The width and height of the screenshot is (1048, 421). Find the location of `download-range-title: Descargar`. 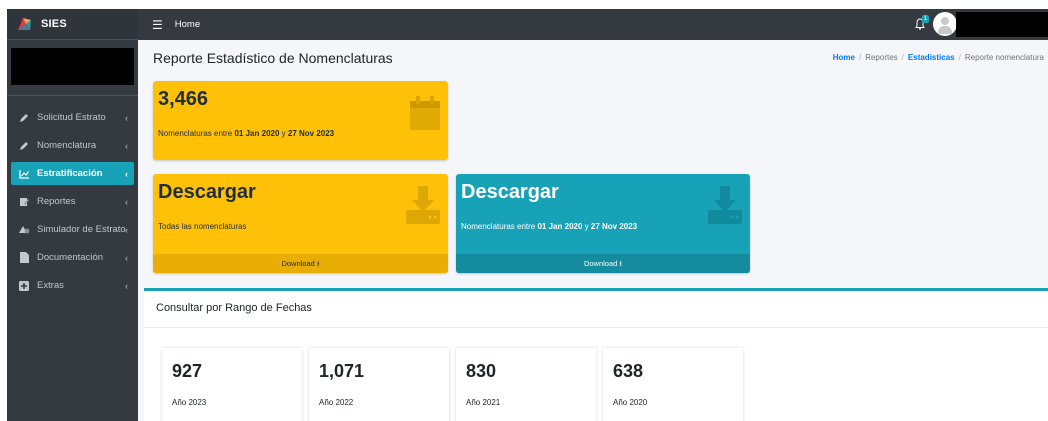

download-range-title: Descargar is located at coordinates (510, 192).